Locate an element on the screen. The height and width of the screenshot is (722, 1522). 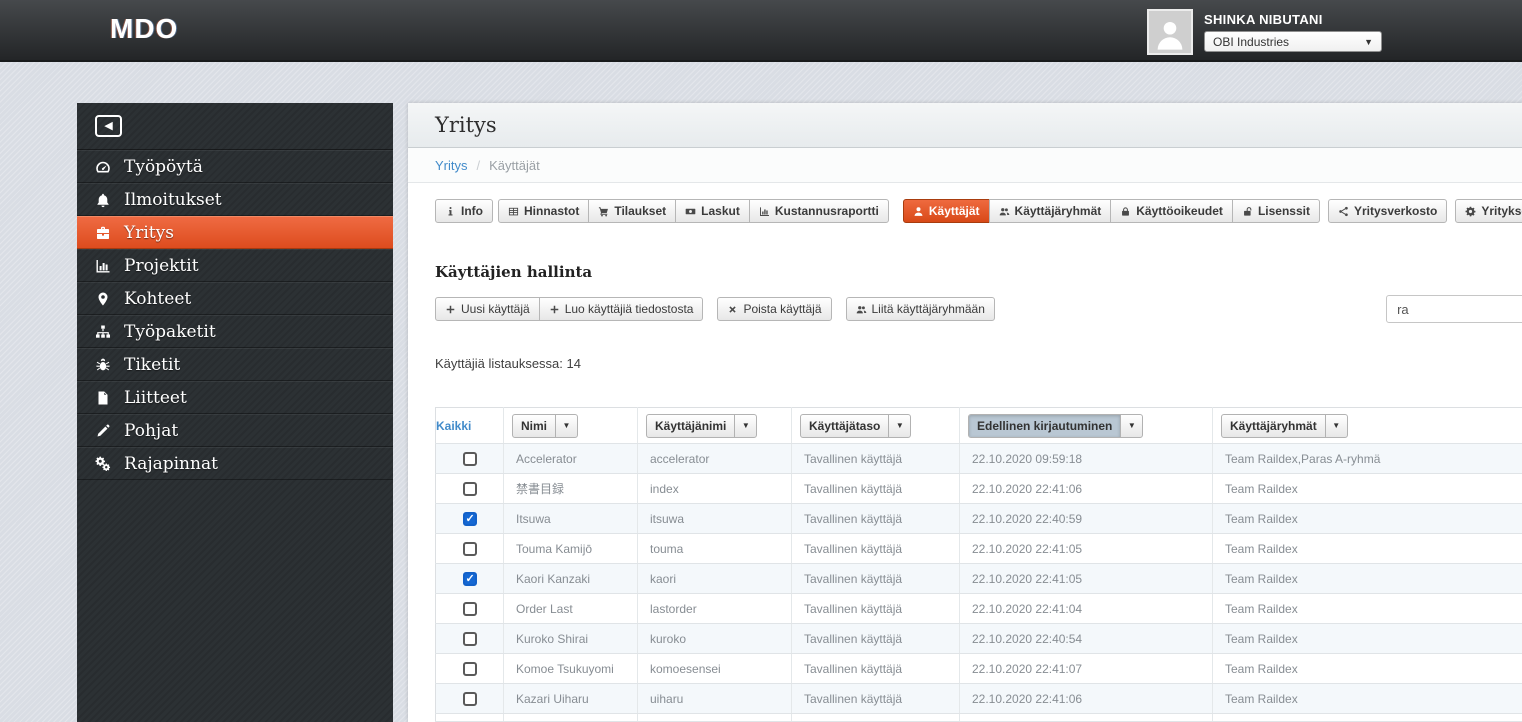
tab-hinnastot: Hinnastot is located at coordinates (544, 211).